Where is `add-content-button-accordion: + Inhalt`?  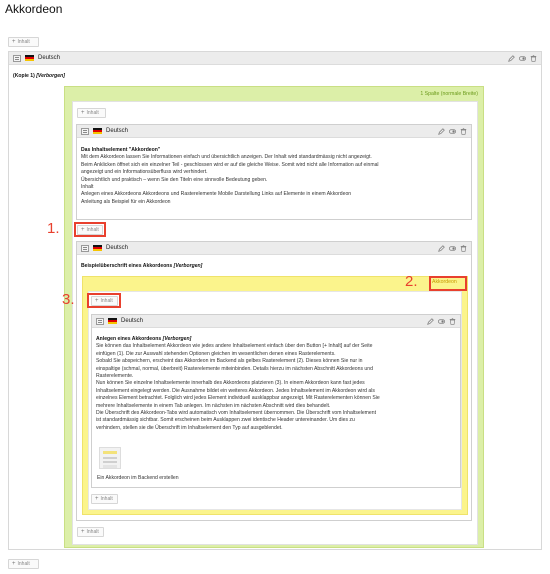
add-content-button-accordion: + Inhalt is located at coordinates (104, 301).